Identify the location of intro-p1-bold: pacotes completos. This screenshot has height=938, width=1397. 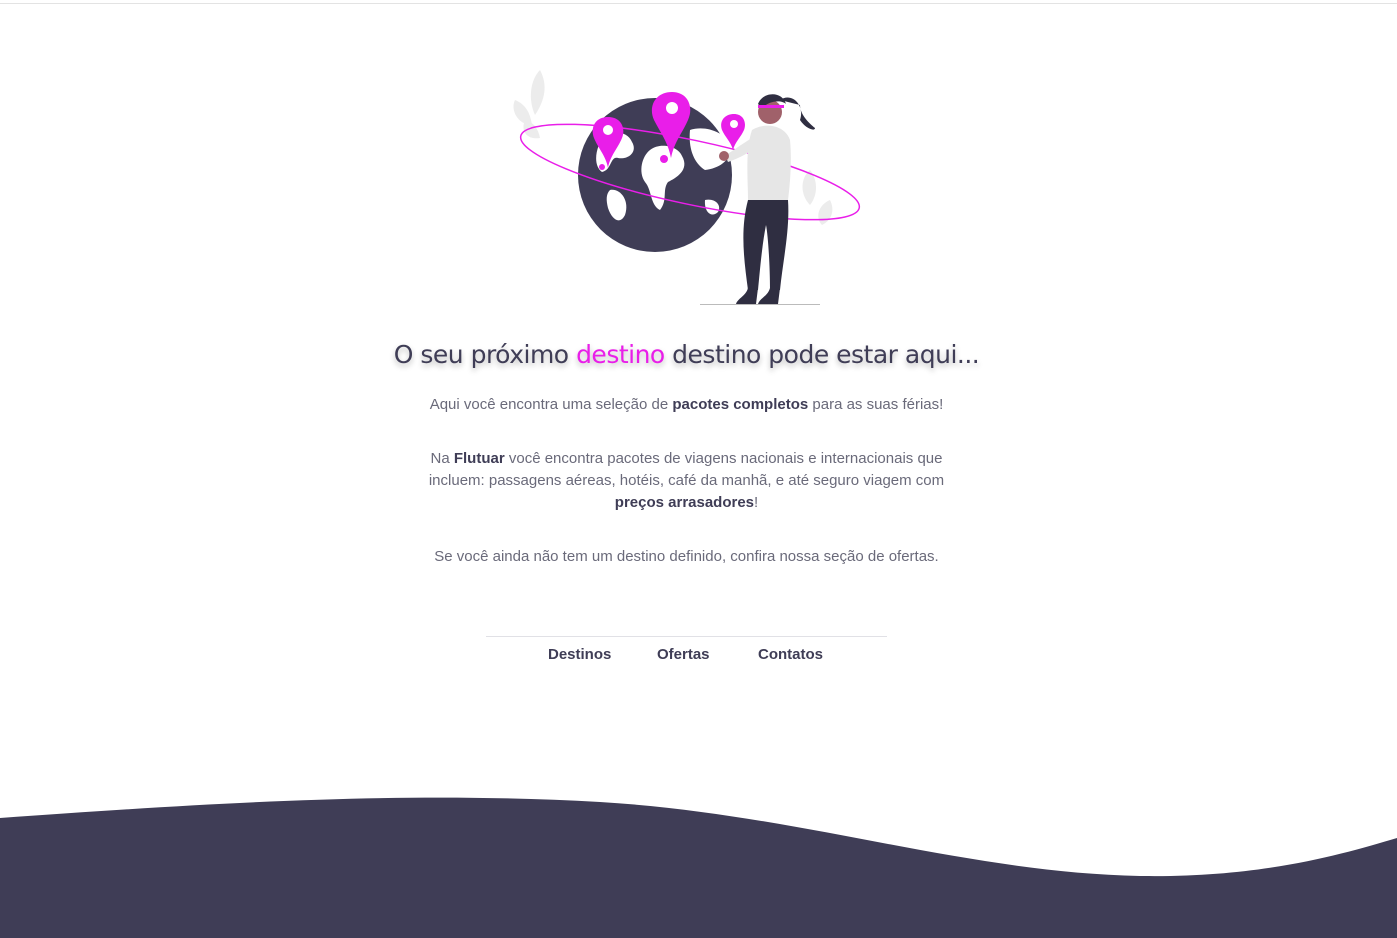
(740, 404).